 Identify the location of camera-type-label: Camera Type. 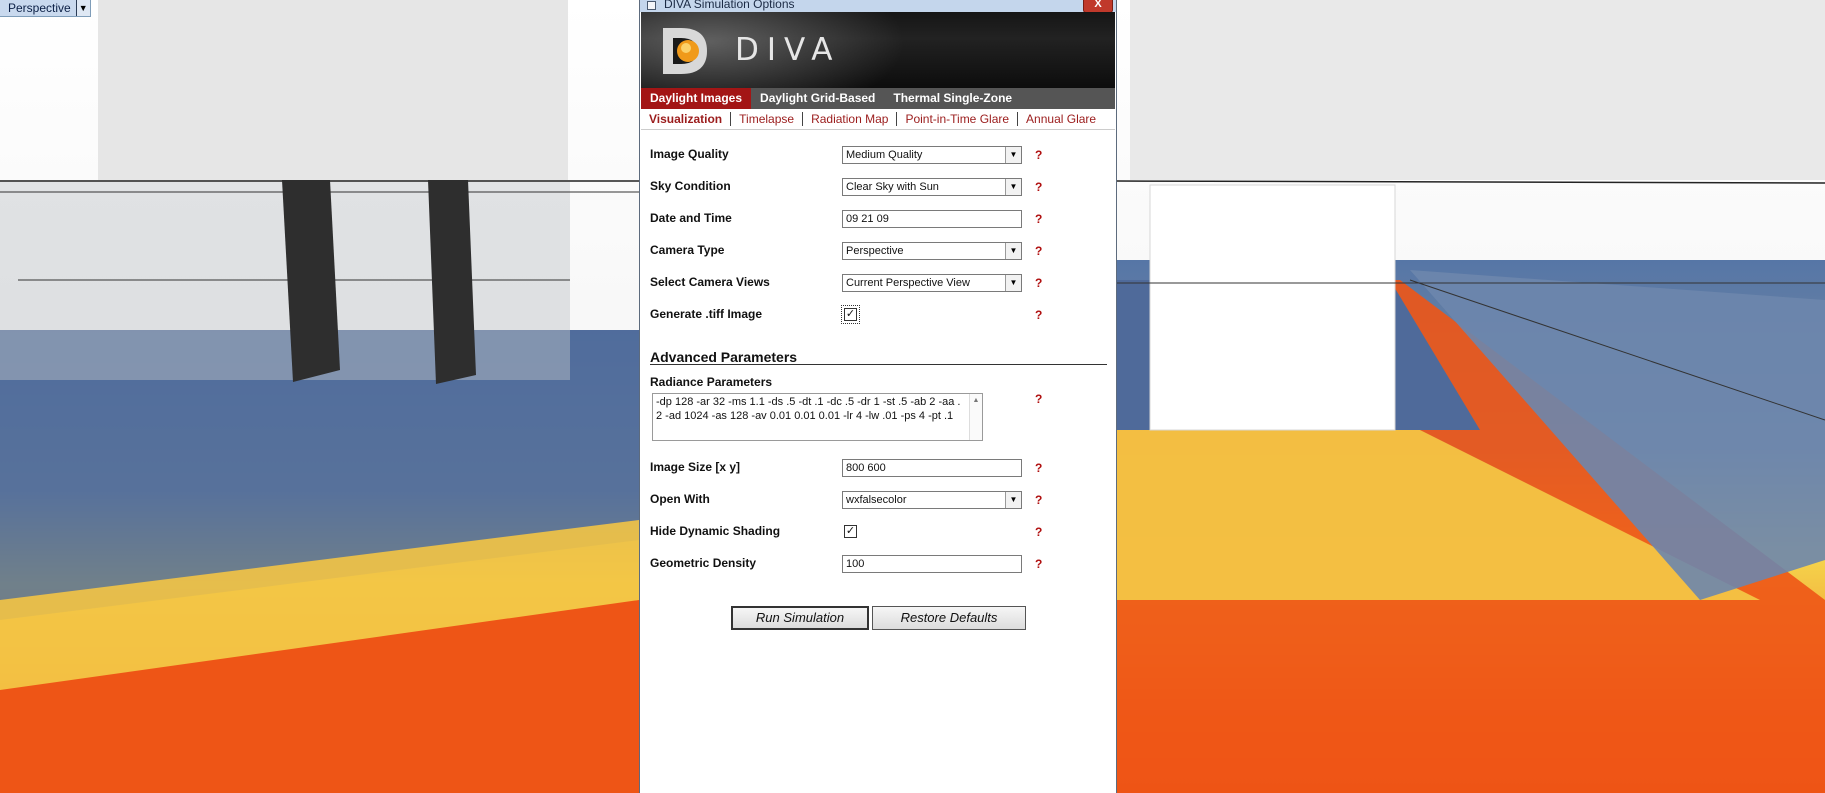
(687, 250).